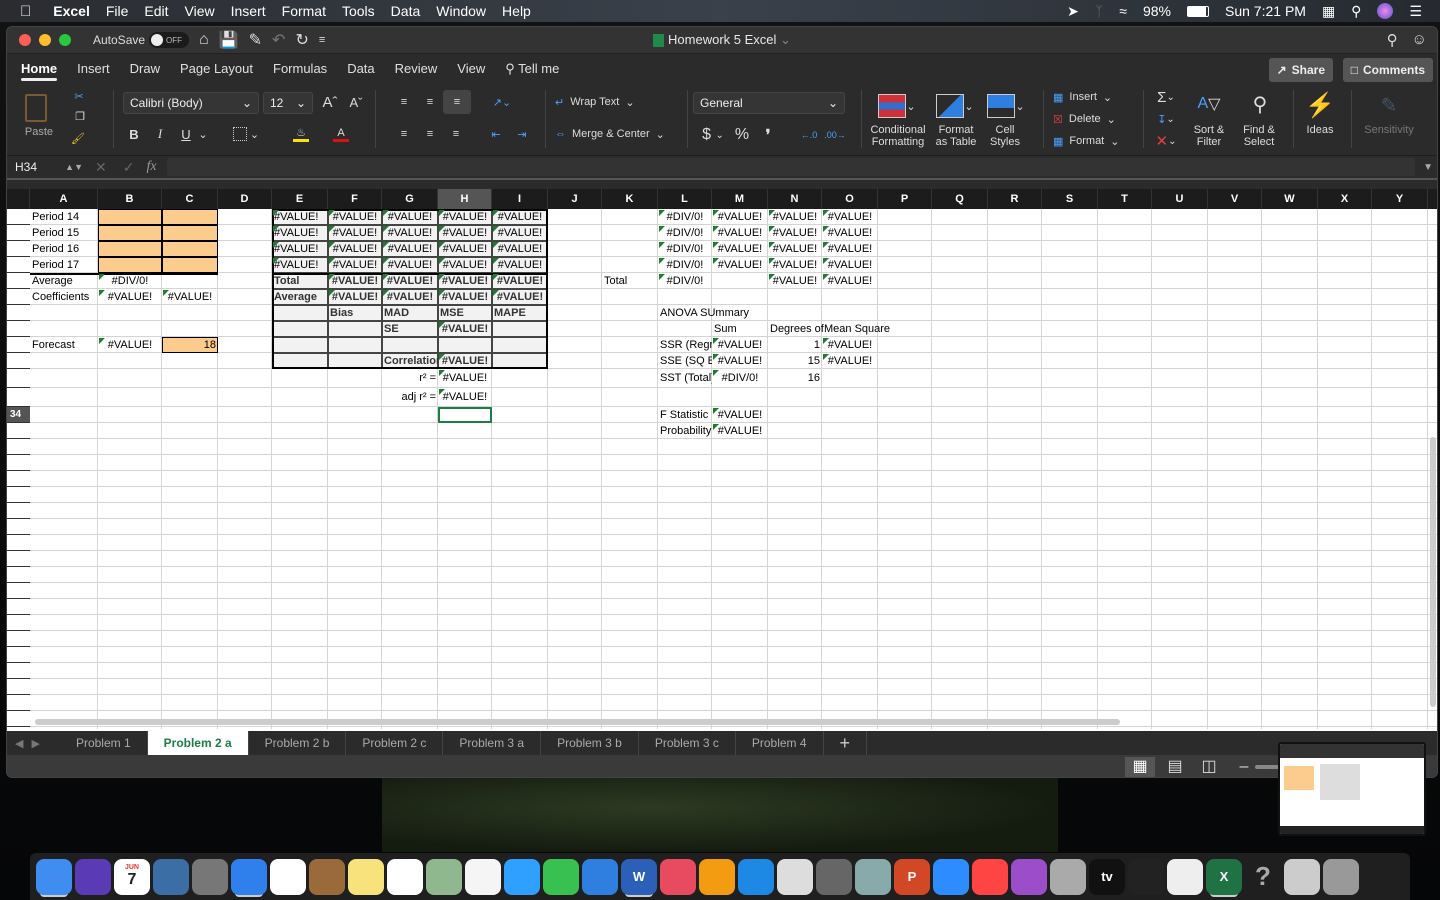  What do you see at coordinates (18, 345) in the screenshot?
I see `row-header-30: 30` at bounding box center [18, 345].